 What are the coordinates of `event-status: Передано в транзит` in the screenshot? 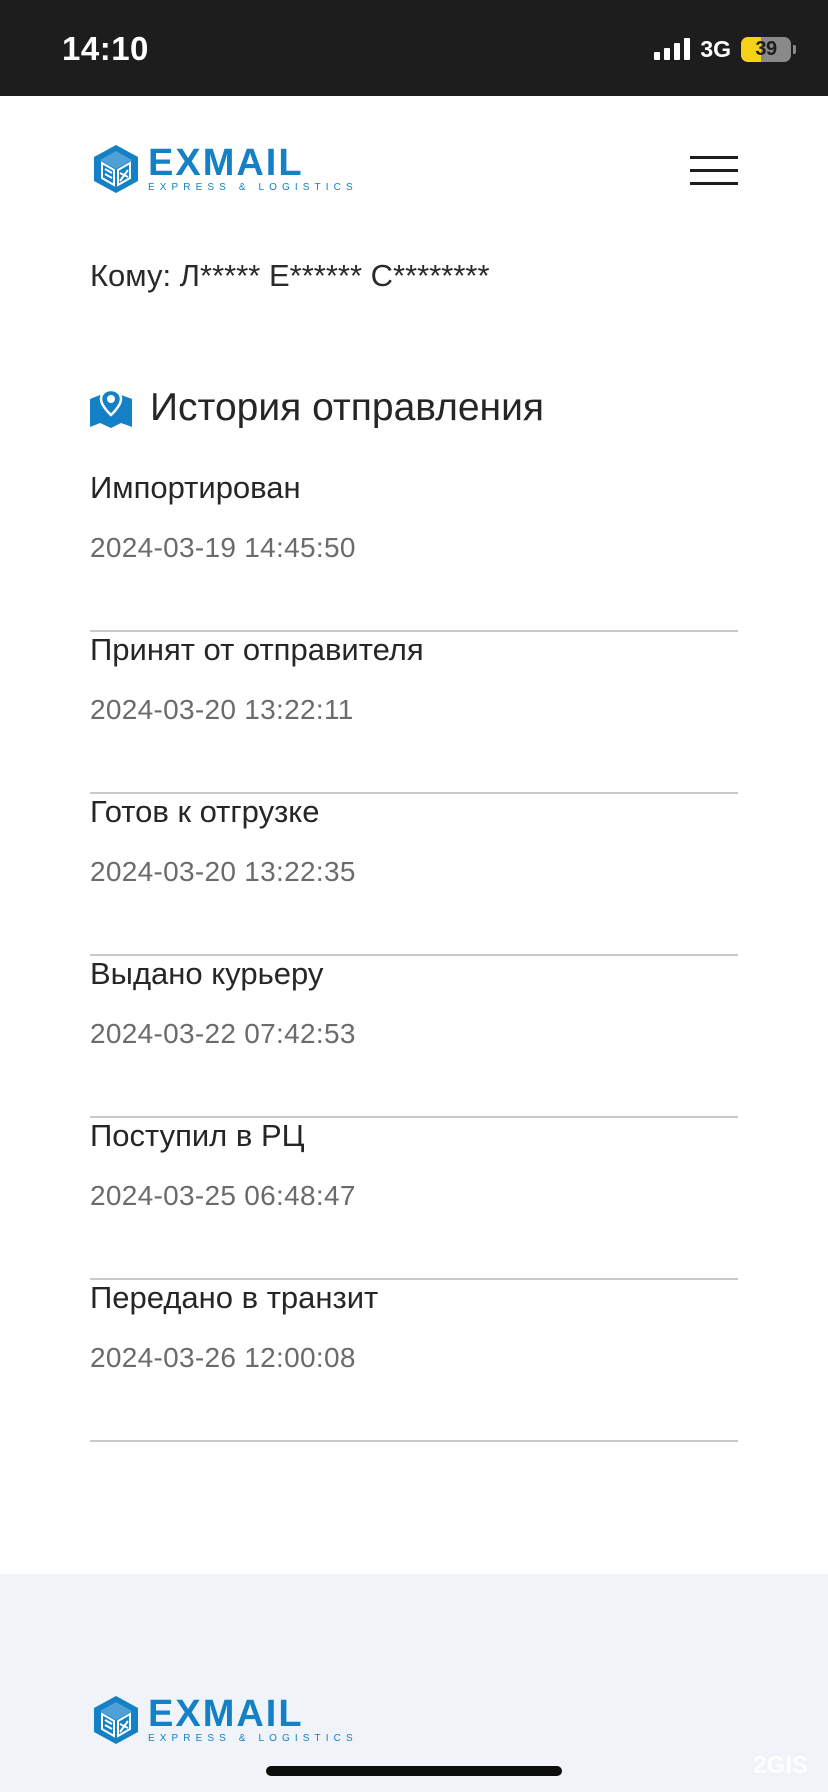 It's located at (234, 1297).